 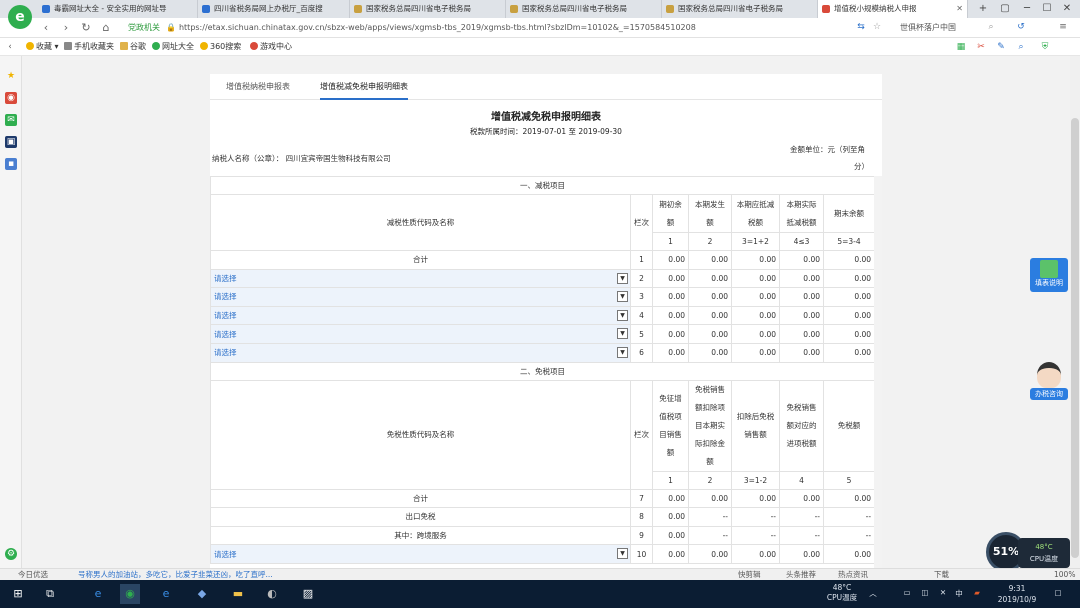 What do you see at coordinates (893, 9) in the screenshot?
I see `browser-tab: 增值税小规模纳税人申报 ✕` at bounding box center [893, 9].